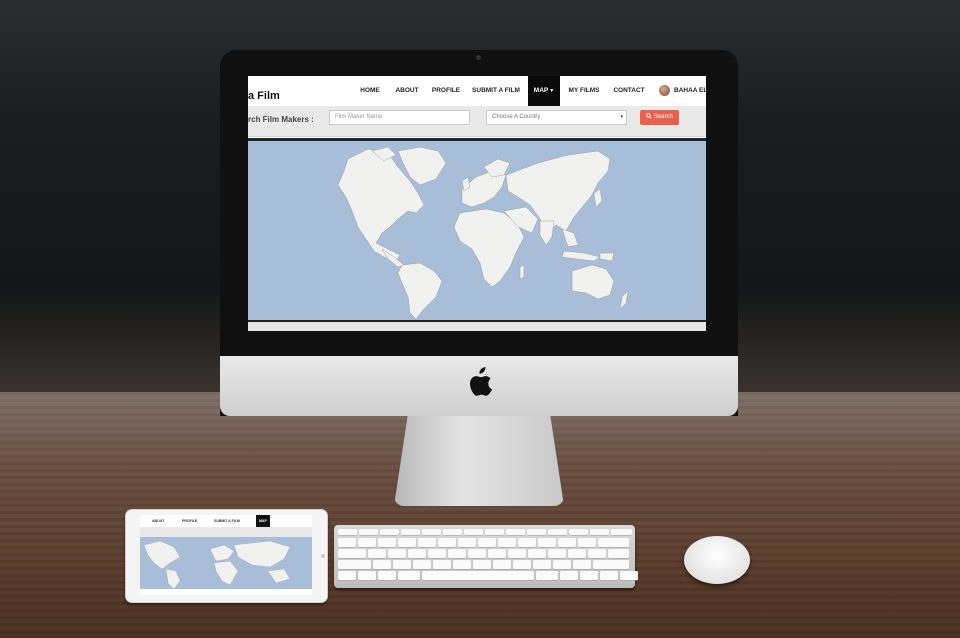 This screenshot has width=960, height=638. I want to click on japan, so click(598, 198).